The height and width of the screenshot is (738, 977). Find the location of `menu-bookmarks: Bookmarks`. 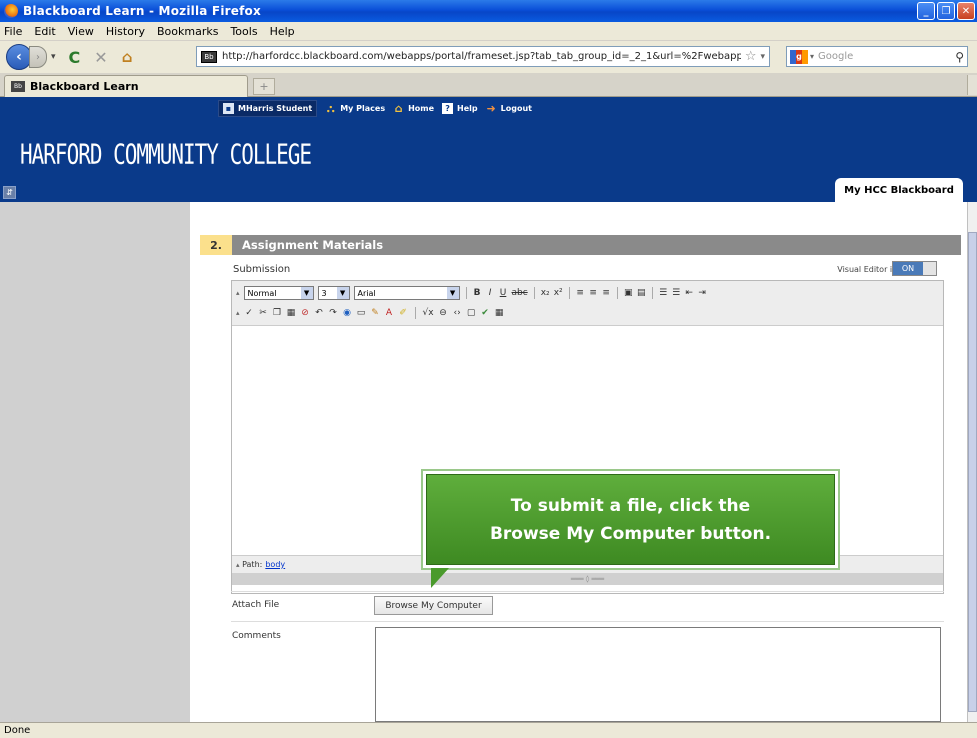

menu-bookmarks: Bookmarks is located at coordinates (187, 31).